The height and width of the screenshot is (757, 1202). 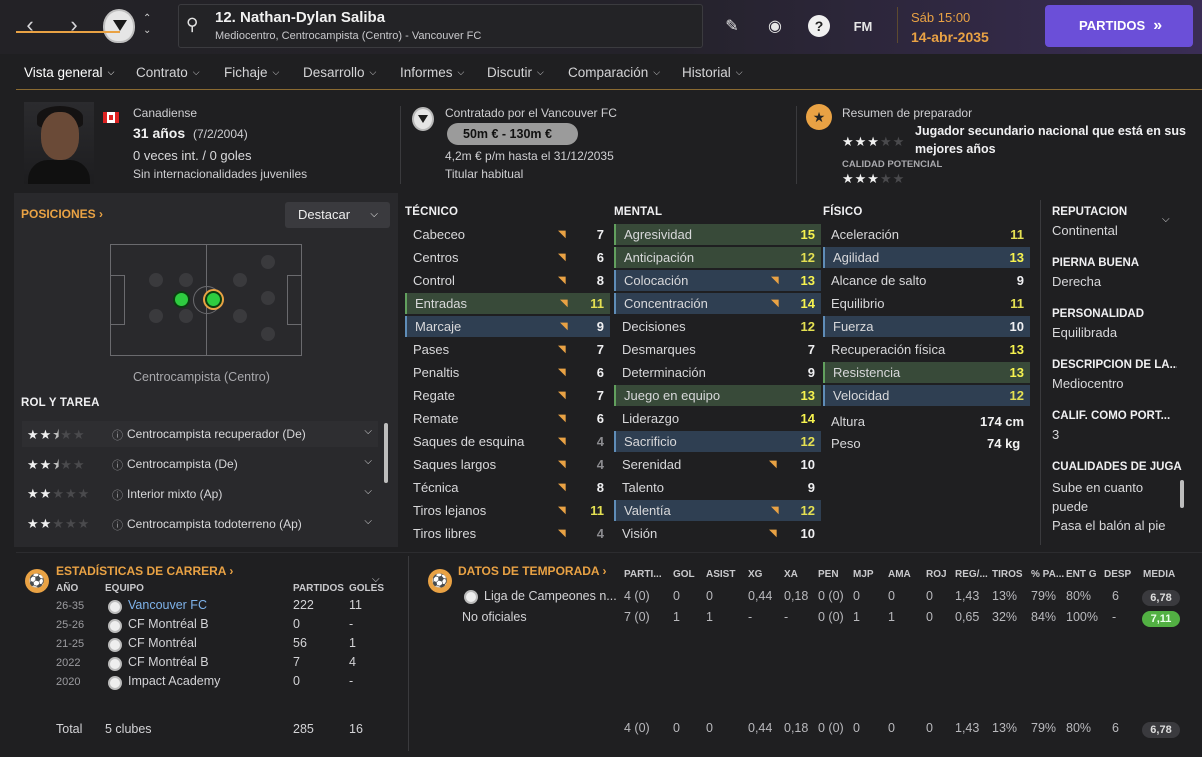 I want to click on tab-informes: Informes ⌵, so click(x=432, y=72).